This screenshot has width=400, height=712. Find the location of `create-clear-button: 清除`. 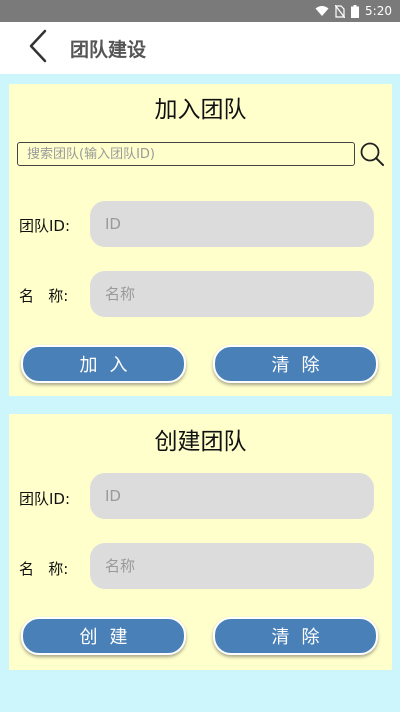

create-clear-button: 清除 is located at coordinates (295, 636).